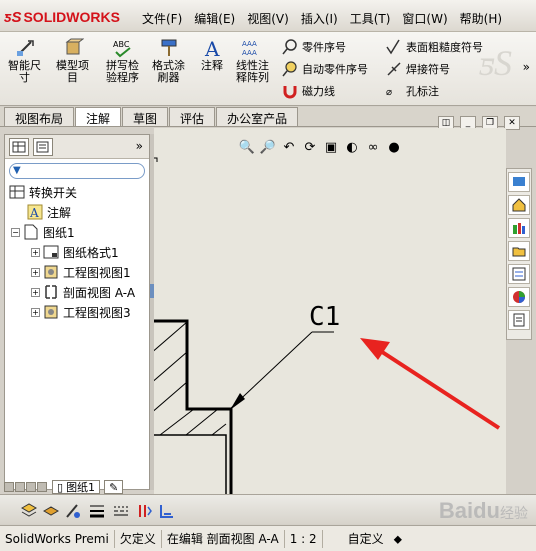  I want to click on tree-filter-input: ▼, so click(77, 171).